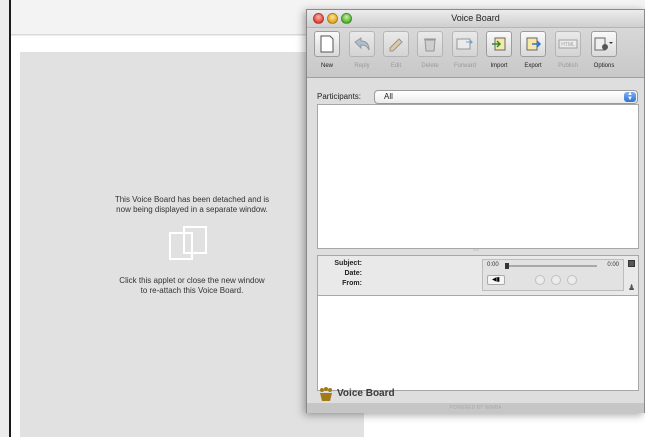 The width and height of the screenshot is (645, 437). What do you see at coordinates (10, 218) in the screenshot?
I see `page-left-border` at bounding box center [10, 218].